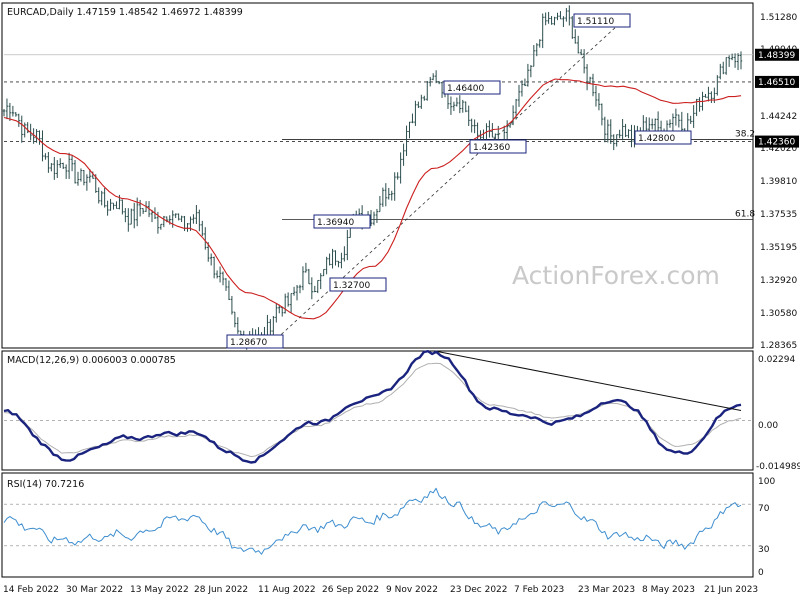 This screenshot has width=800, height=600. Describe the element at coordinates (745, 214) in the screenshot. I see `fib-label: 61.8` at that location.